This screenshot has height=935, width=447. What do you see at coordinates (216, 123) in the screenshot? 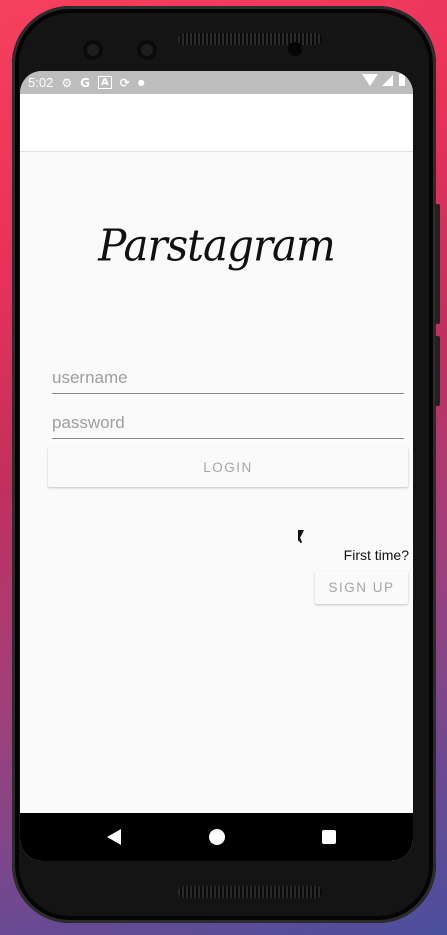
I see `app-bar` at bounding box center [216, 123].